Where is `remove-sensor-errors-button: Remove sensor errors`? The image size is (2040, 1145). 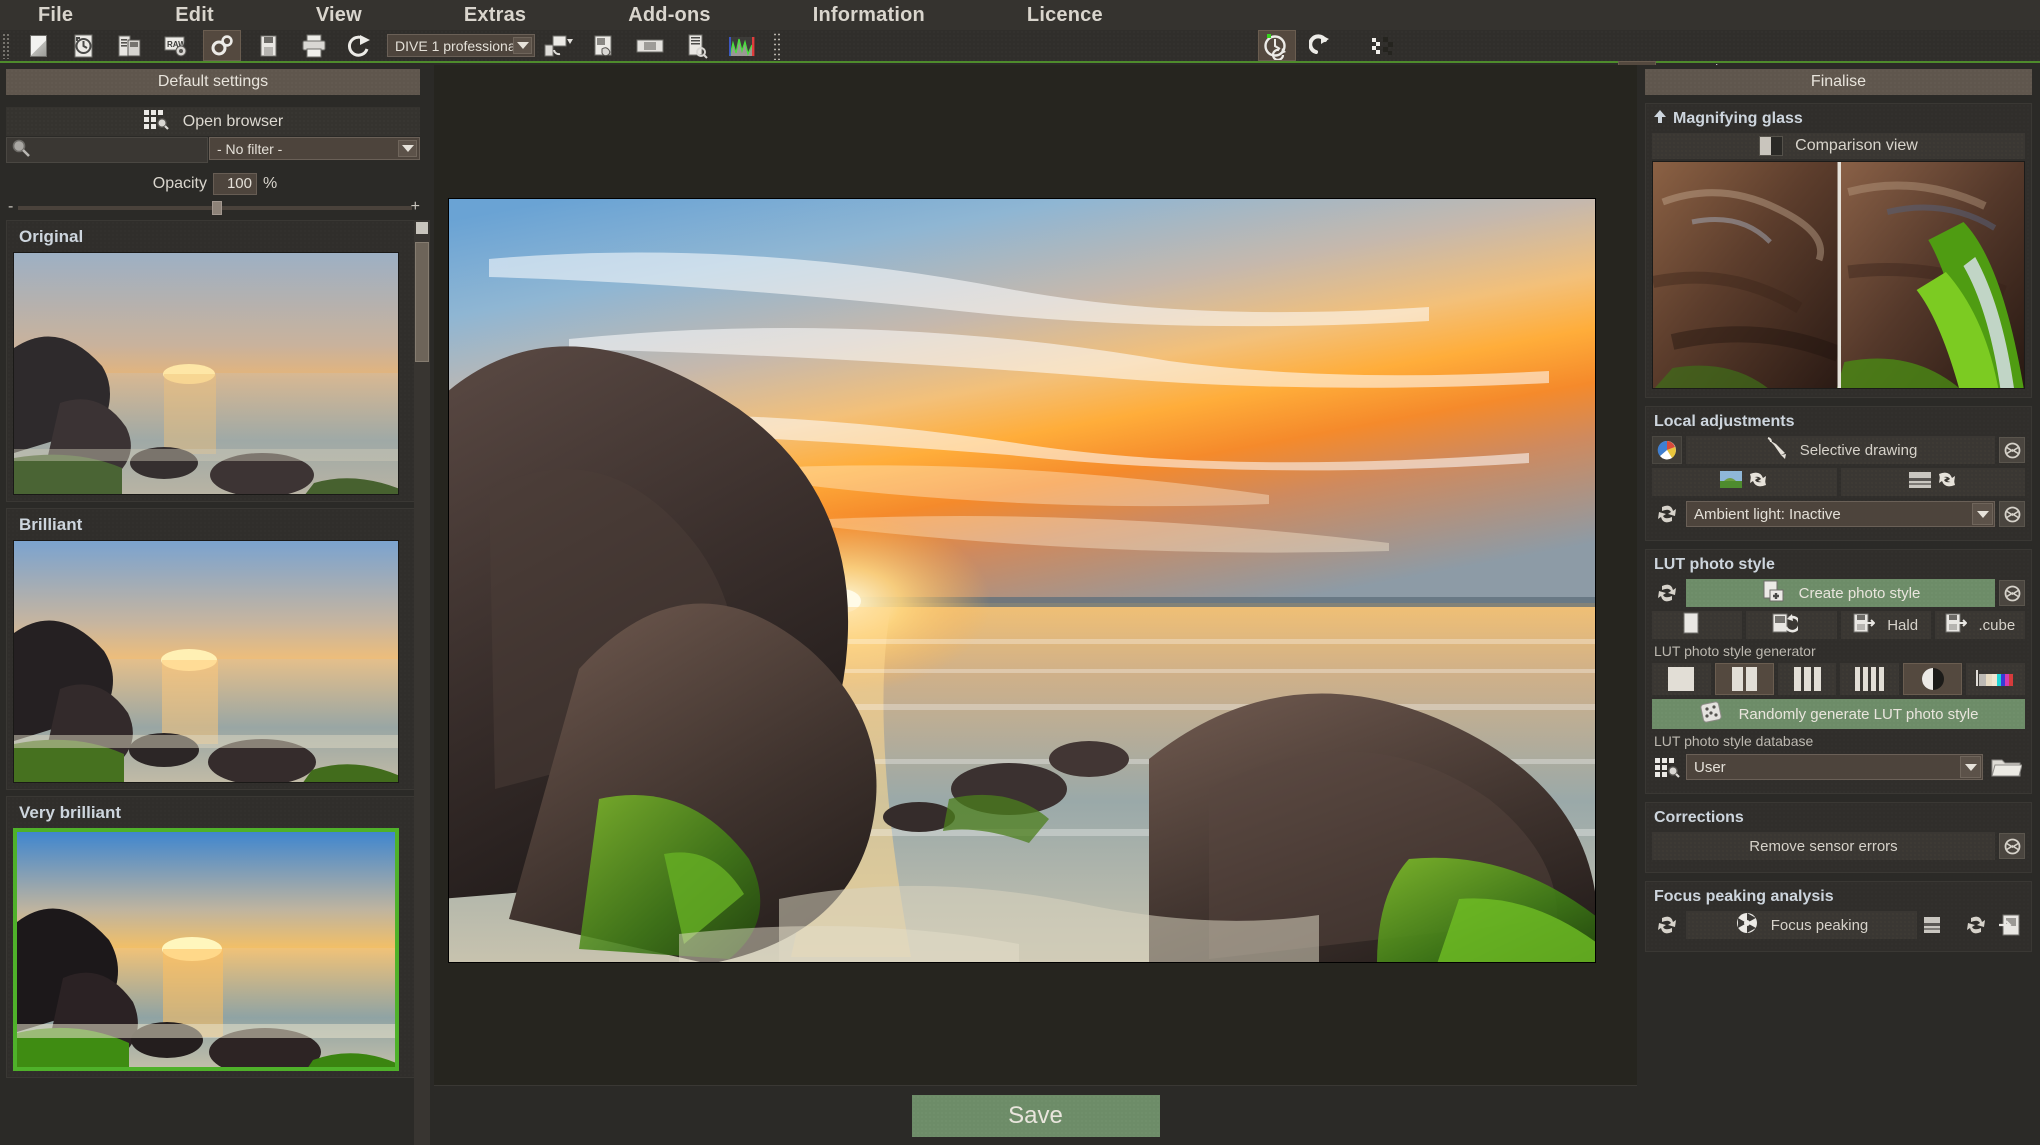 remove-sensor-errors-button: Remove sensor errors is located at coordinates (1823, 846).